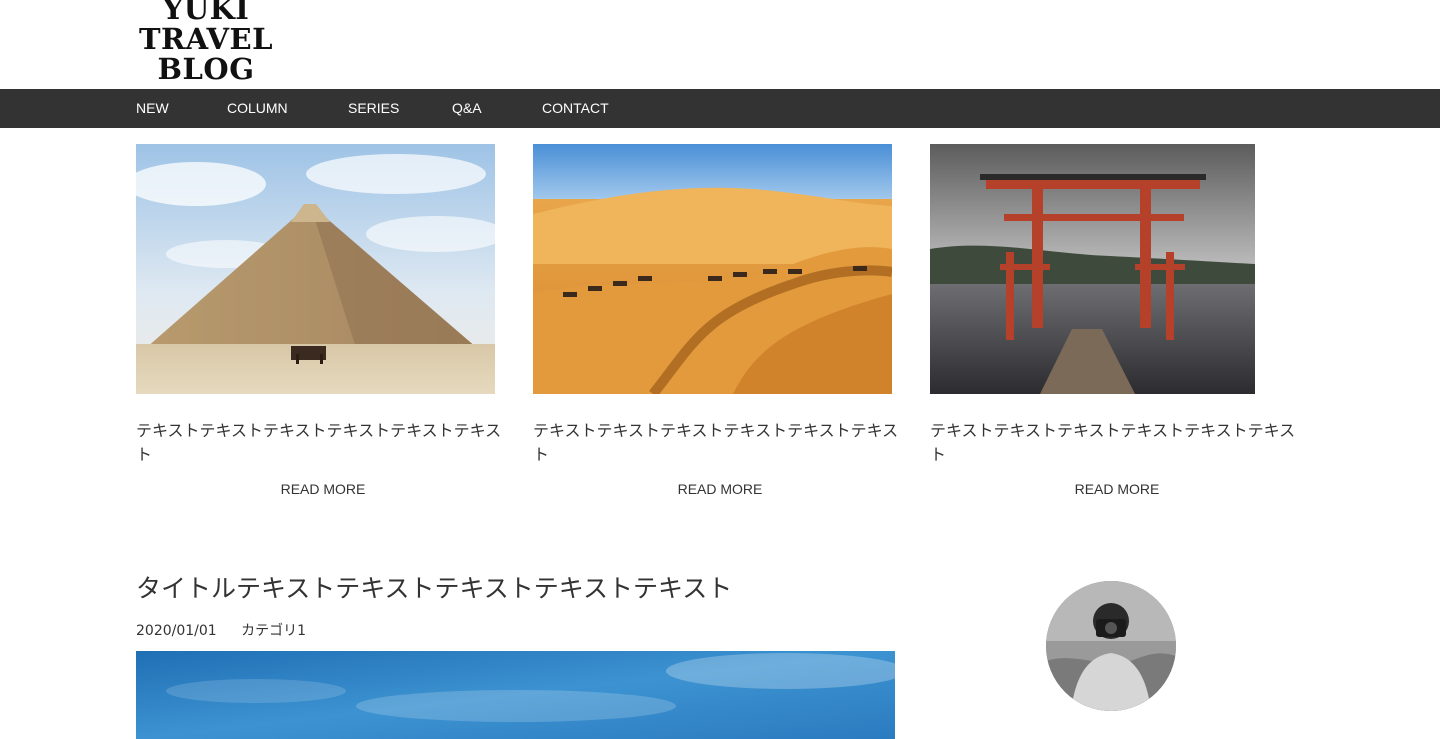 The width and height of the screenshot is (1440, 739). I want to click on pyramid-photo, so click(315, 269).